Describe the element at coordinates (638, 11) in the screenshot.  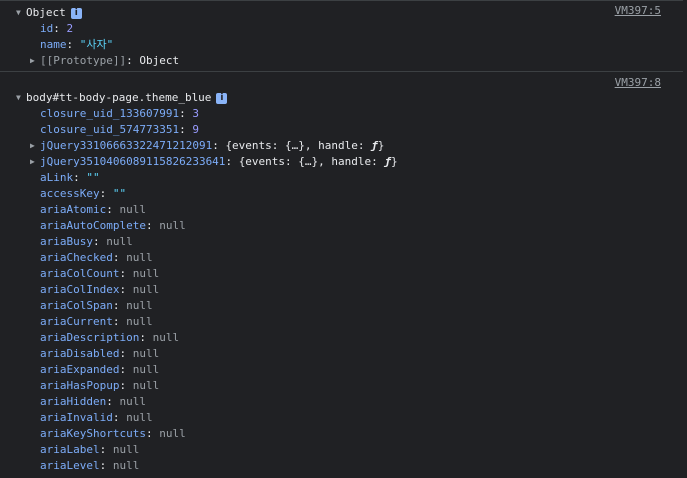
I see `source-link: VM397:5` at that location.